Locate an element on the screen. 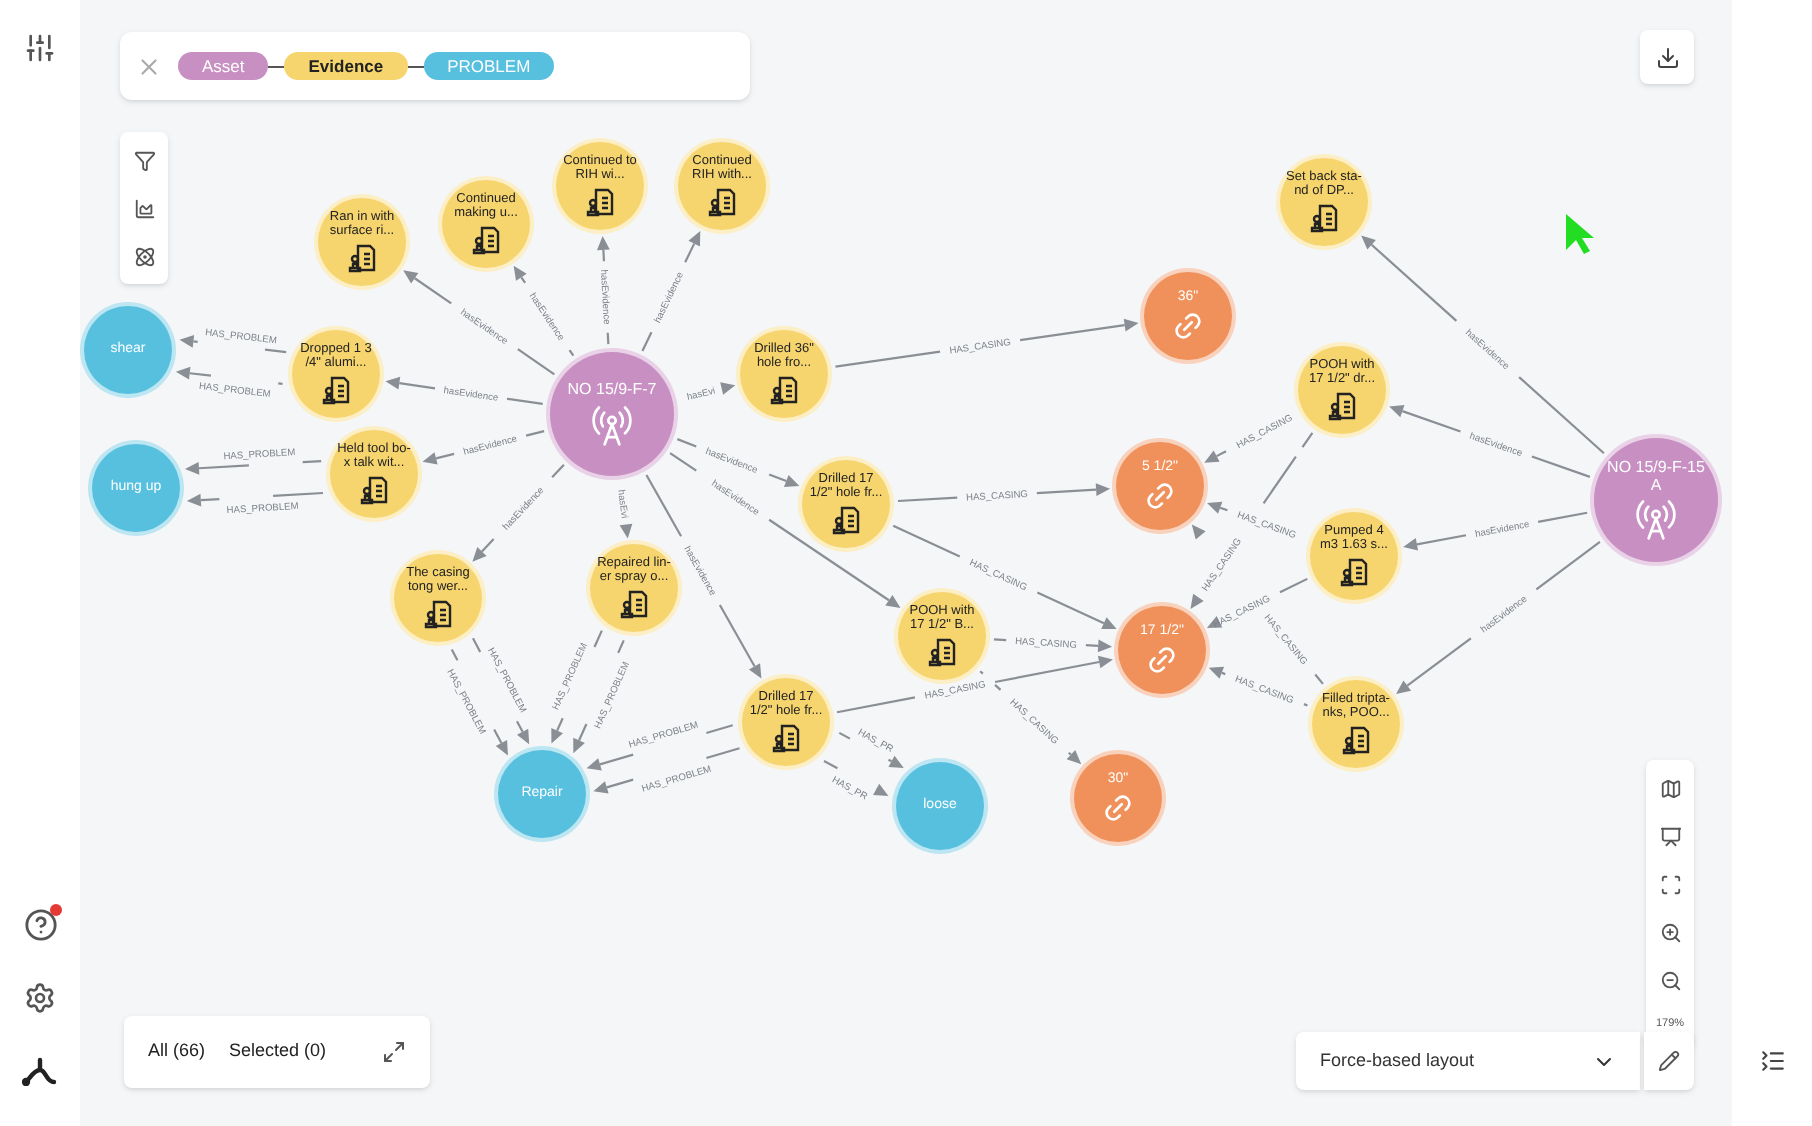 The image size is (1812, 1126). expand-icon is located at coordinates (394, 1052).